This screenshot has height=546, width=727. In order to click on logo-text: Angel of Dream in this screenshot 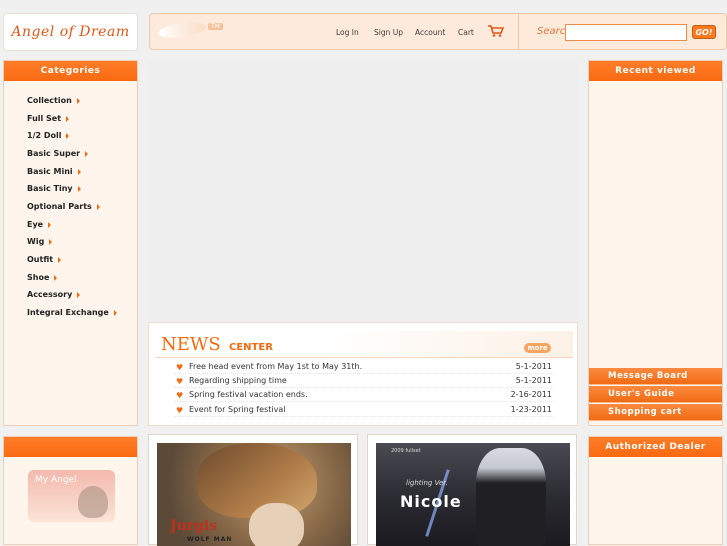, I will do `click(70, 32)`.